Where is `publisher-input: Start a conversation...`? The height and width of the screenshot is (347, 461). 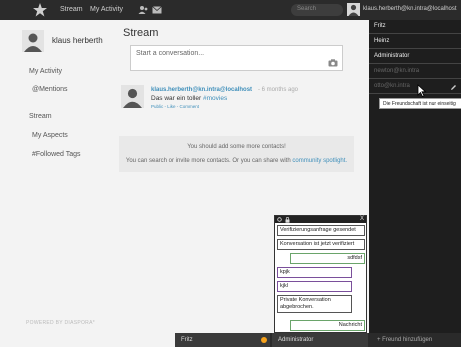 publisher-input: Start a conversation... is located at coordinates (236, 58).